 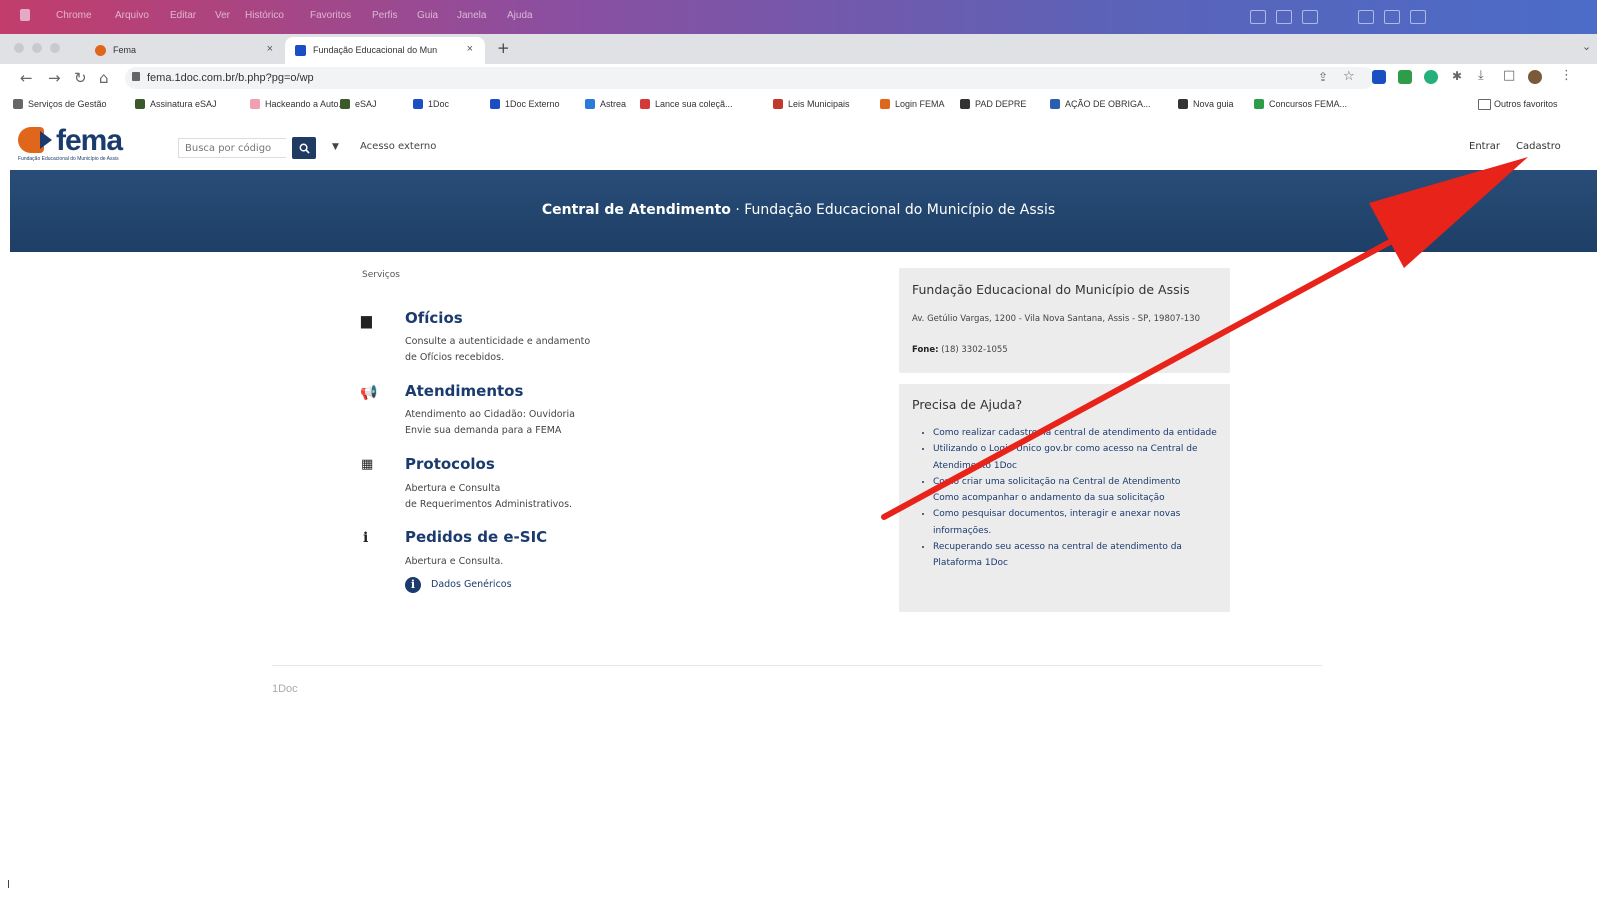 What do you see at coordinates (1349, 76) in the screenshot?
I see `bookmark-star-icon: ☆` at bounding box center [1349, 76].